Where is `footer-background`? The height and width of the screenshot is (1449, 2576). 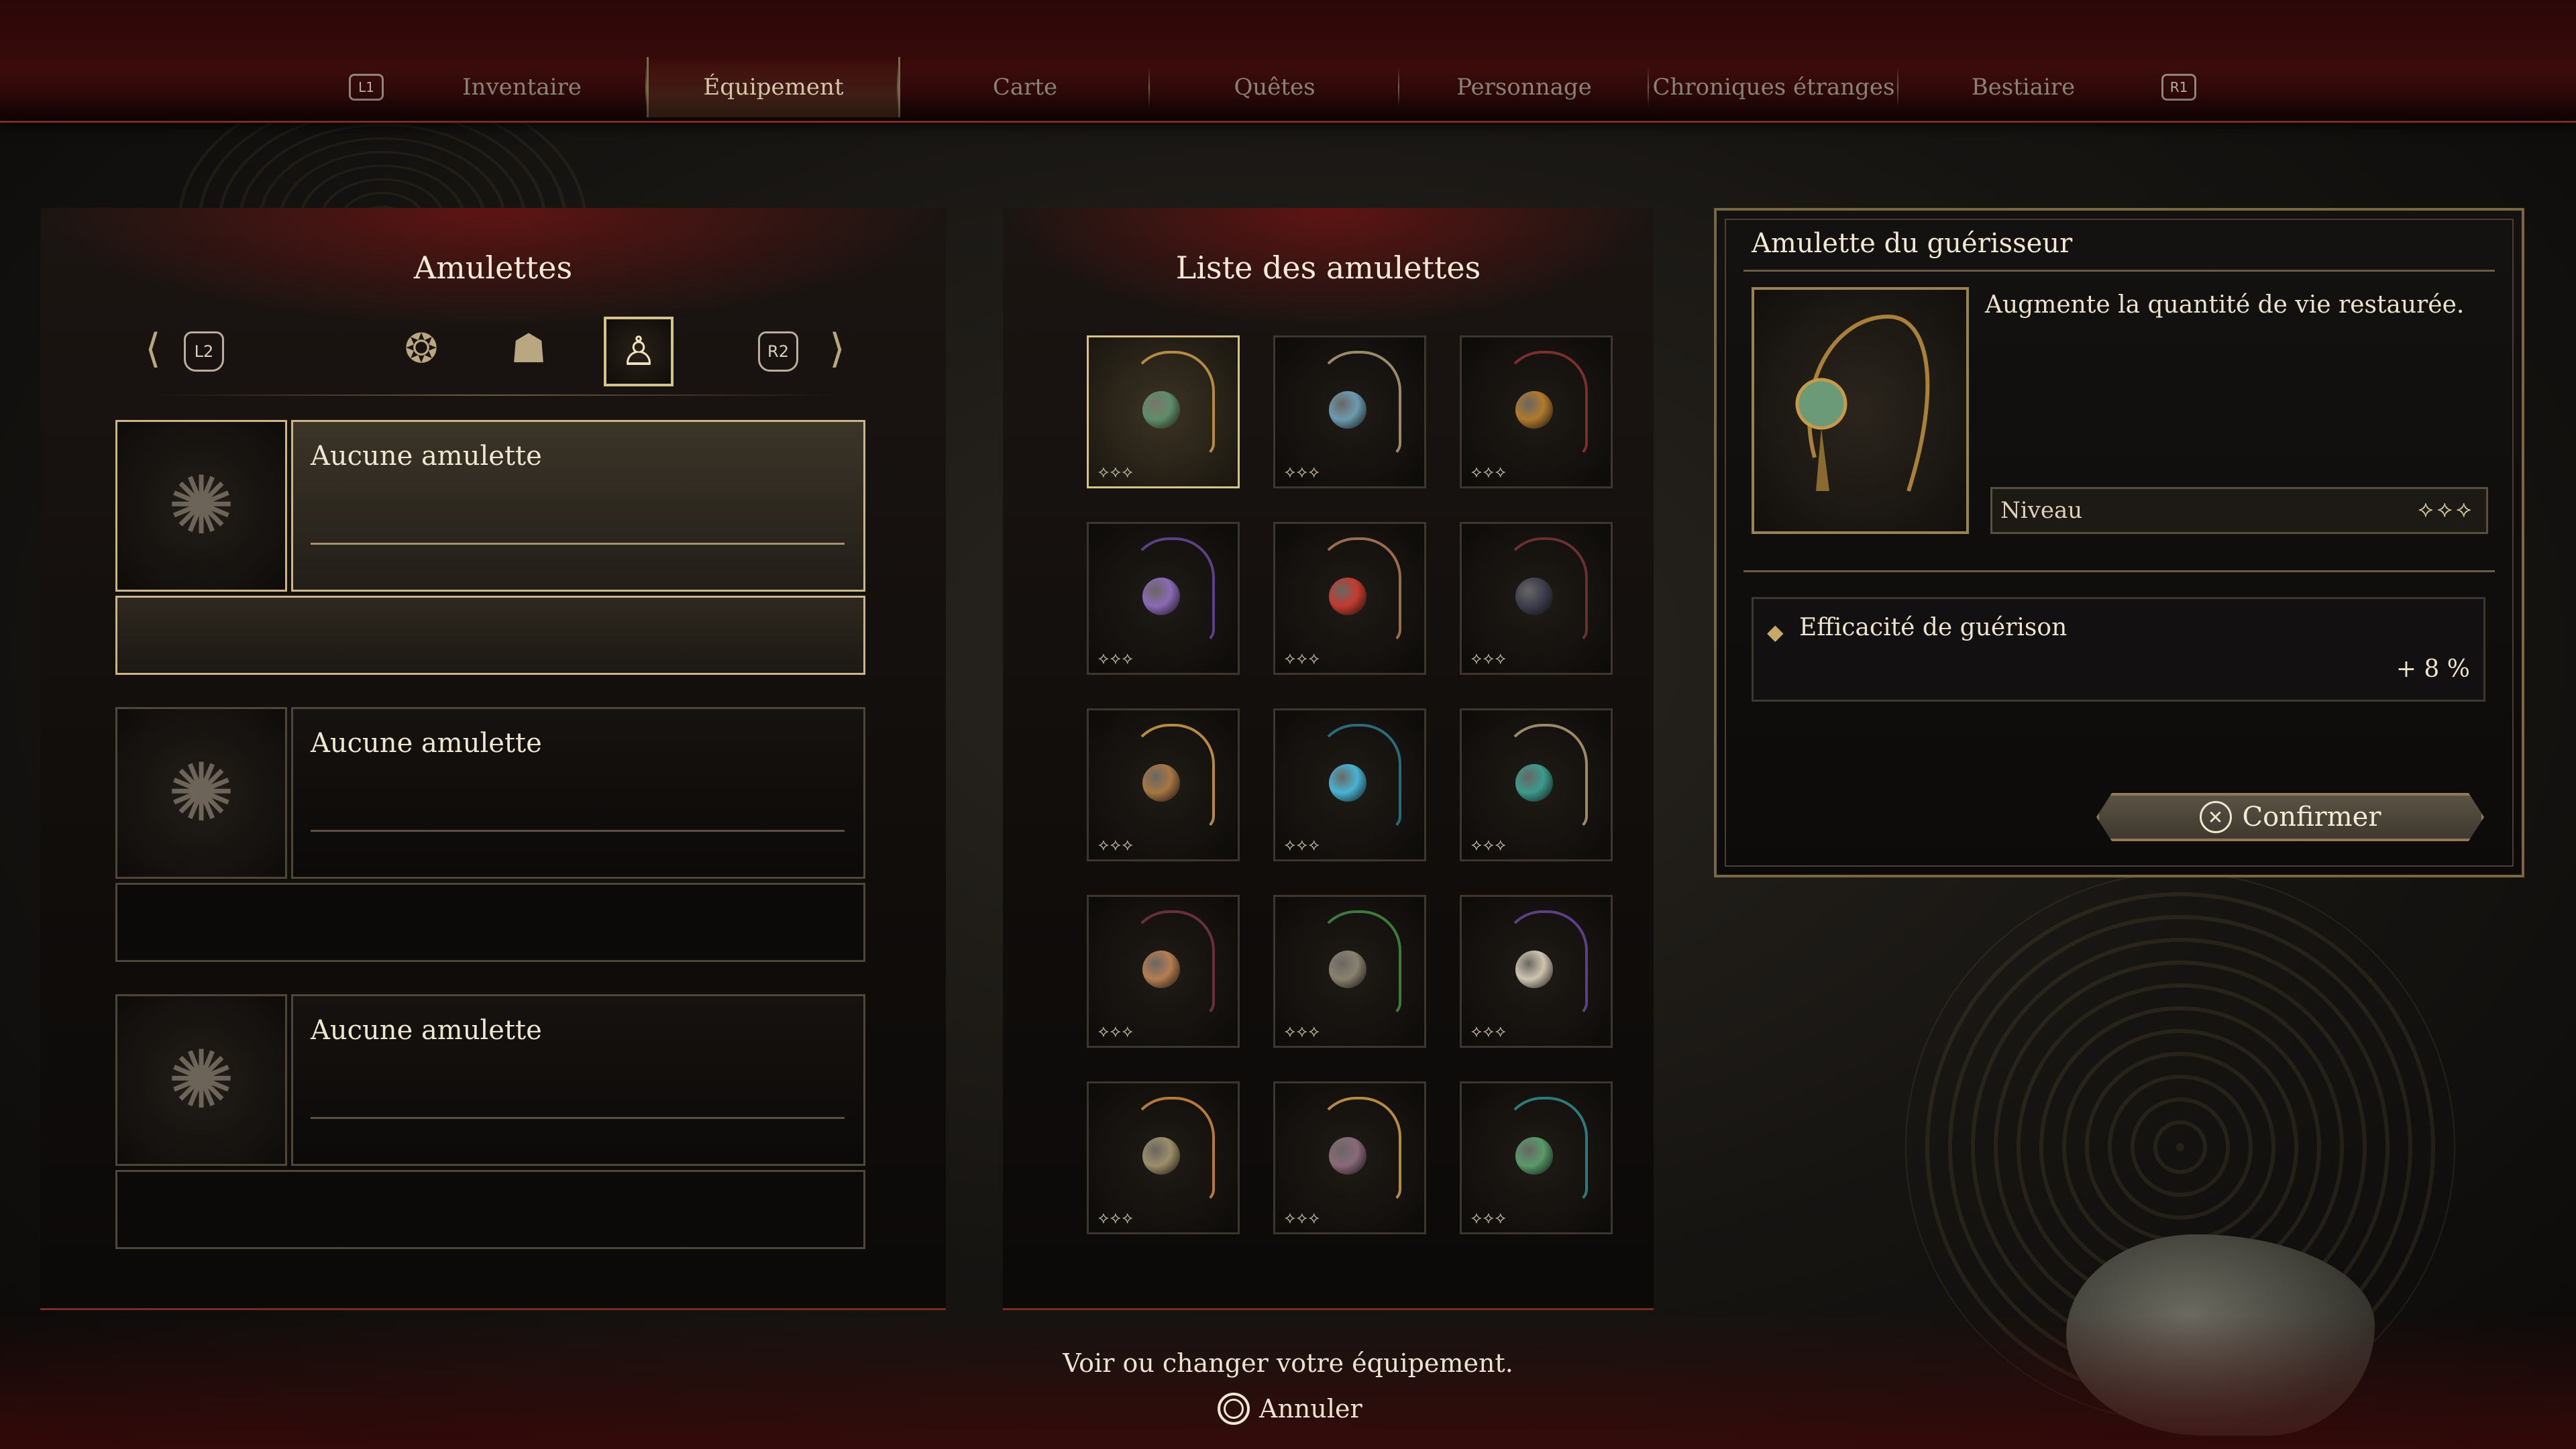
footer-background is located at coordinates (1288, 1382).